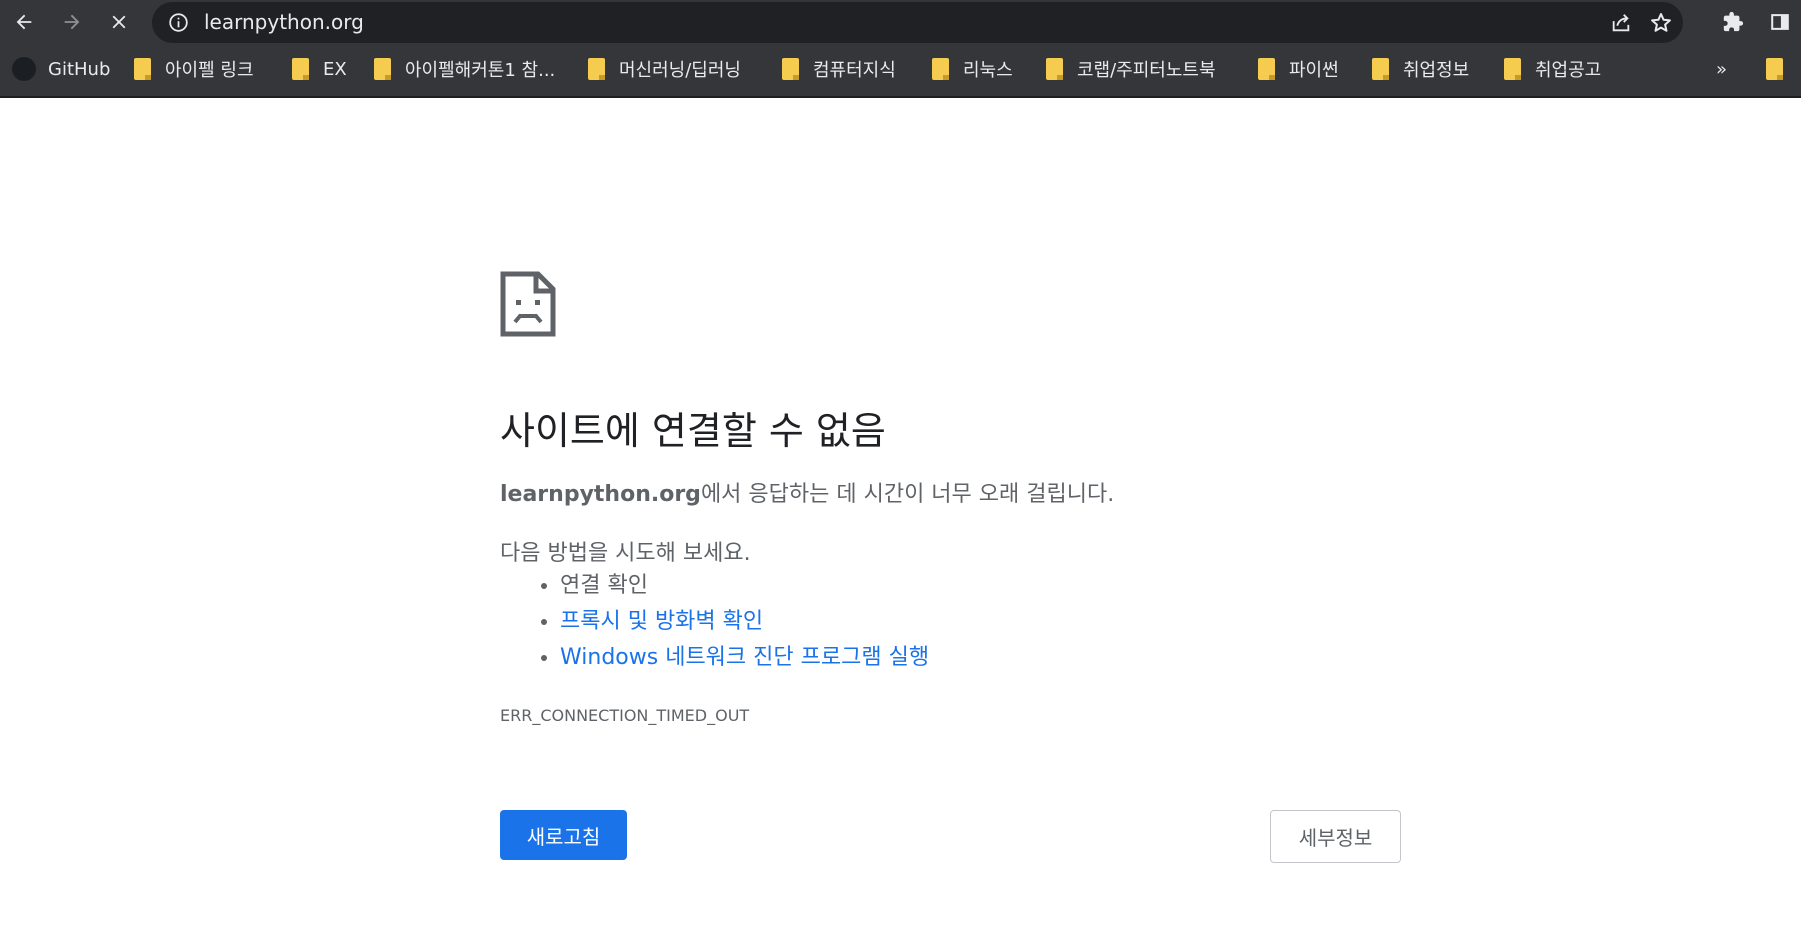 This screenshot has width=1801, height=949. I want to click on bookmark-label: EX, so click(335, 69).